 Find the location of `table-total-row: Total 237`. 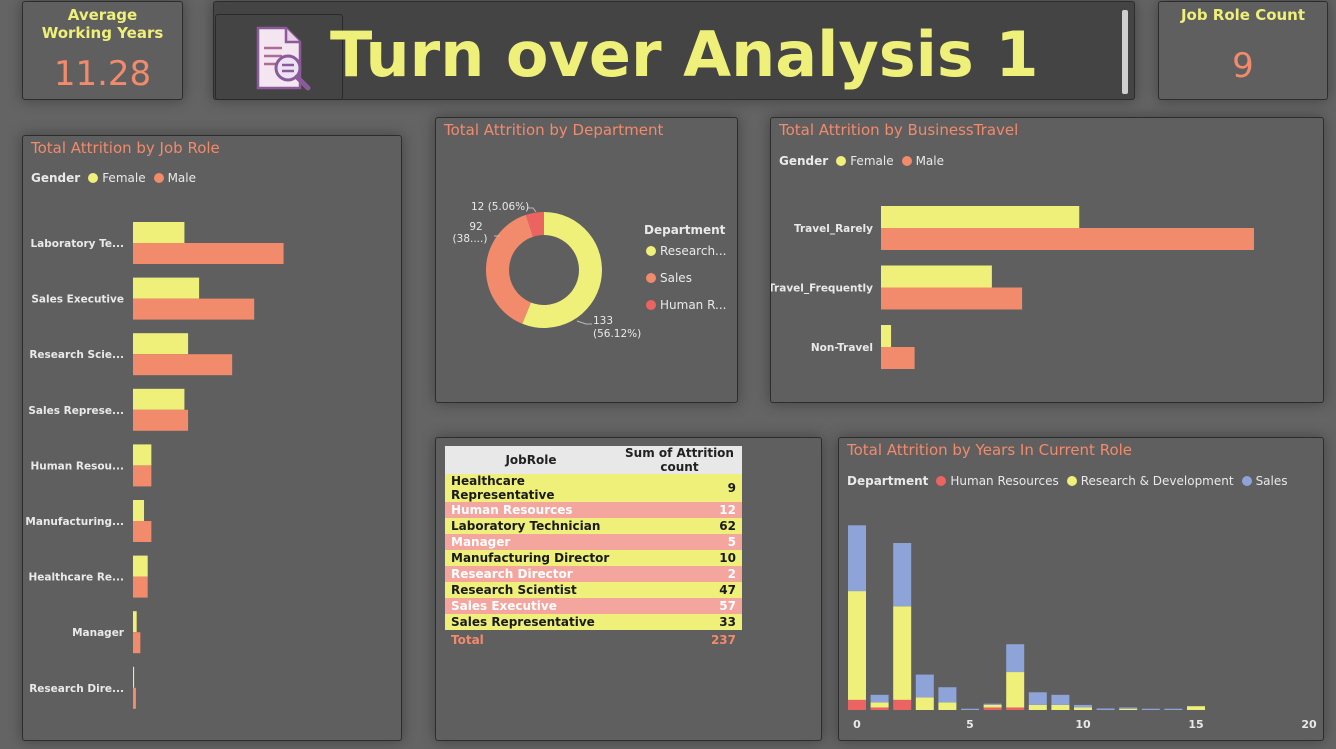

table-total-row: Total 237 is located at coordinates (593, 640).